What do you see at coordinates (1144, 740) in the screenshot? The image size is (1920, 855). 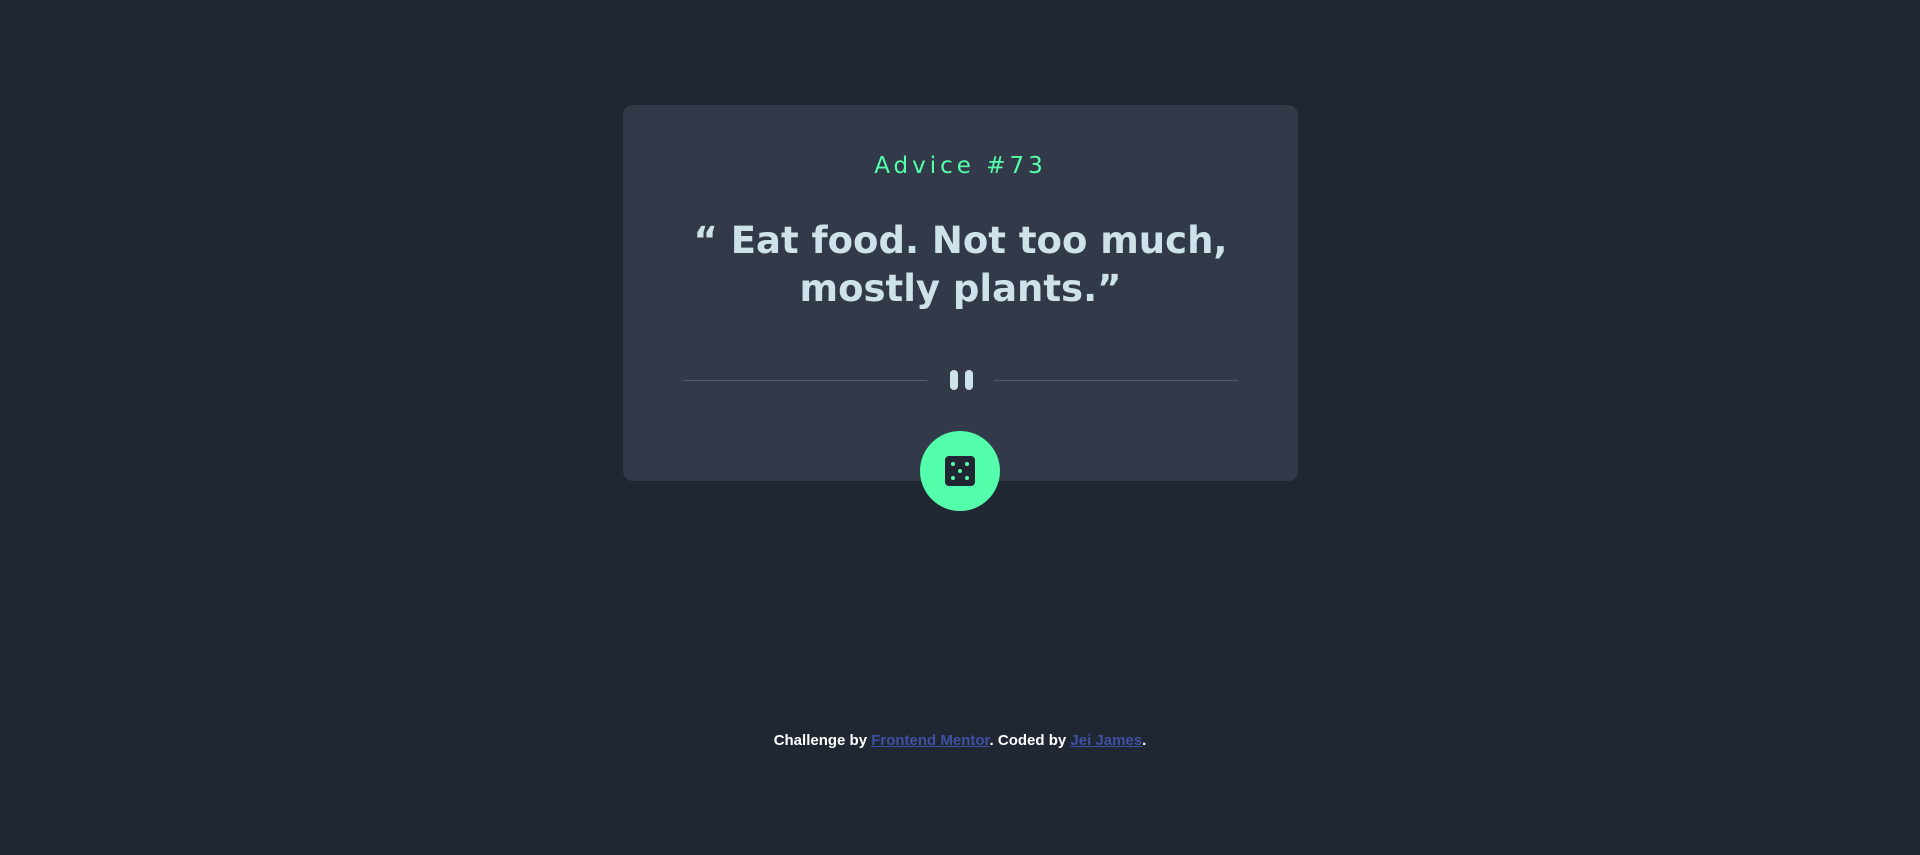 I see `footer-suffix: .` at bounding box center [1144, 740].